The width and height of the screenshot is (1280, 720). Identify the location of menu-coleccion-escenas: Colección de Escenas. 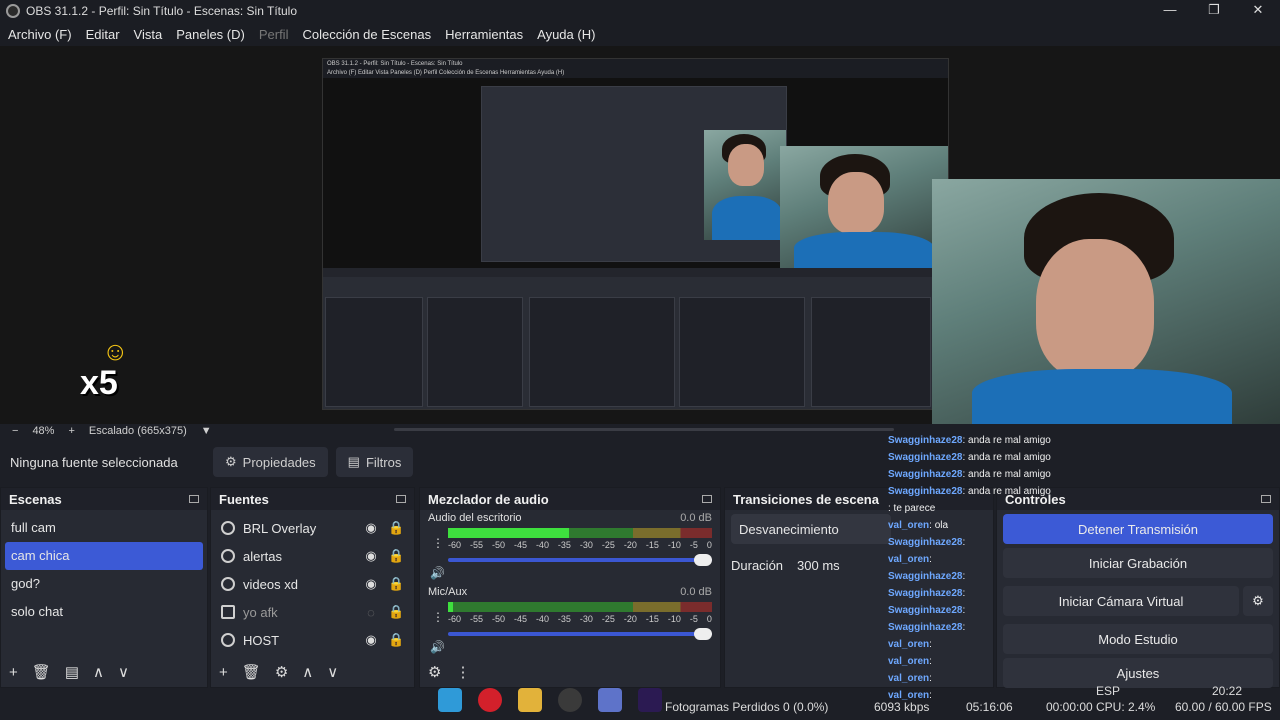
(366, 34).